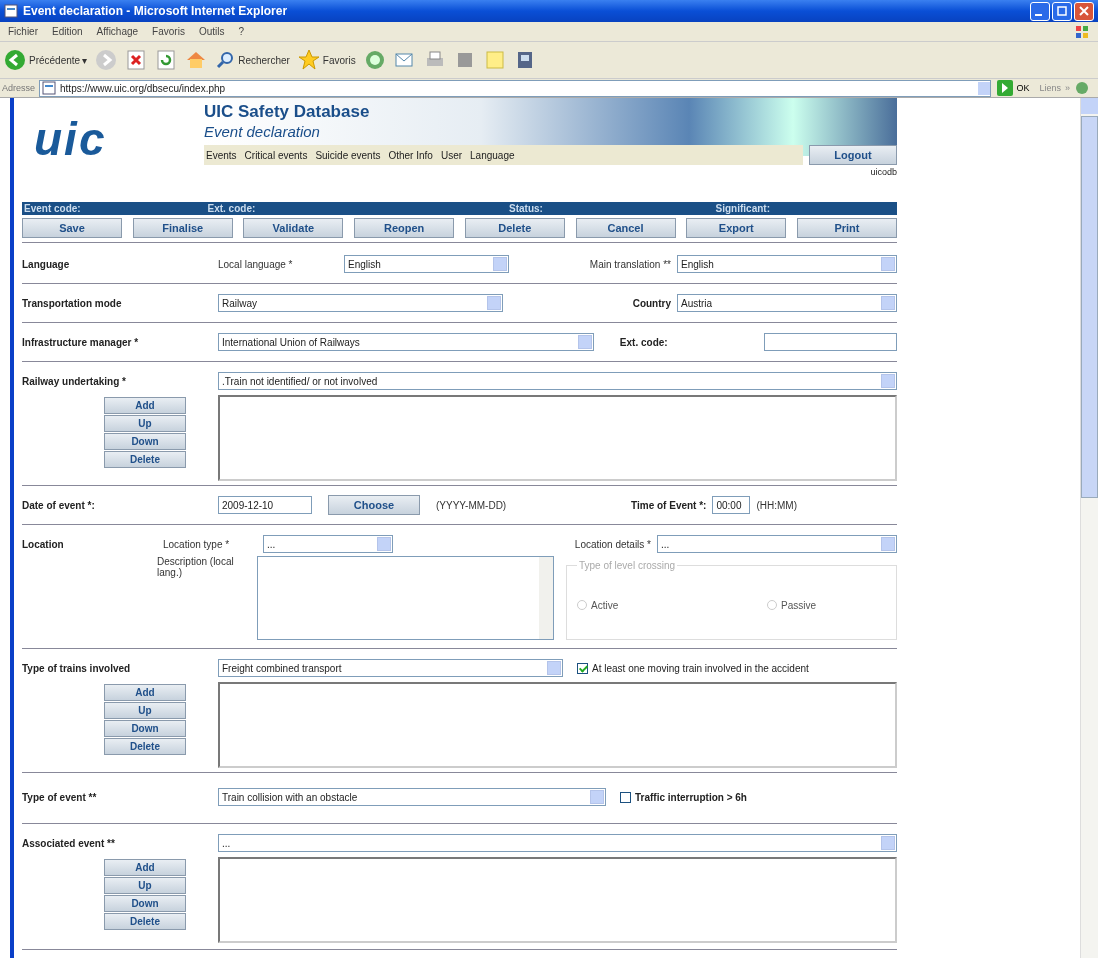  I want to click on country-select: Austria, so click(787, 303).